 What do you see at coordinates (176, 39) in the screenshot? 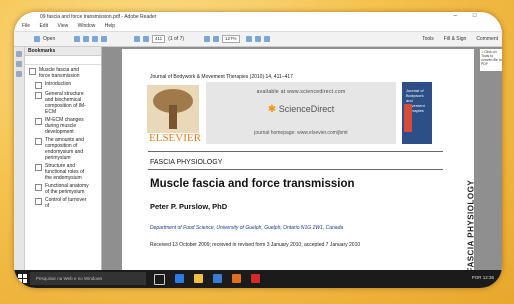
I see `page-count: (1 of 7)` at bounding box center [176, 39].